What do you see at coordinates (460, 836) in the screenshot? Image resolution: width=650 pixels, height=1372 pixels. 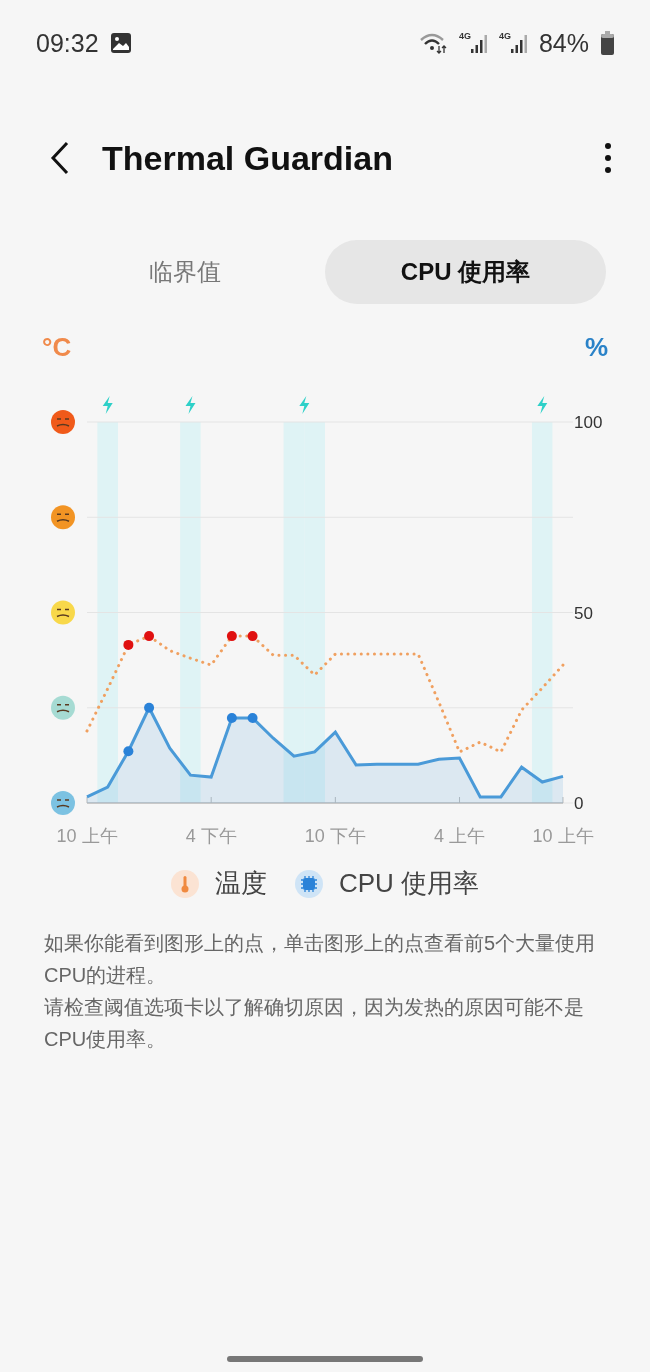 I see `axis-tick-label: 4 上午` at bounding box center [460, 836].